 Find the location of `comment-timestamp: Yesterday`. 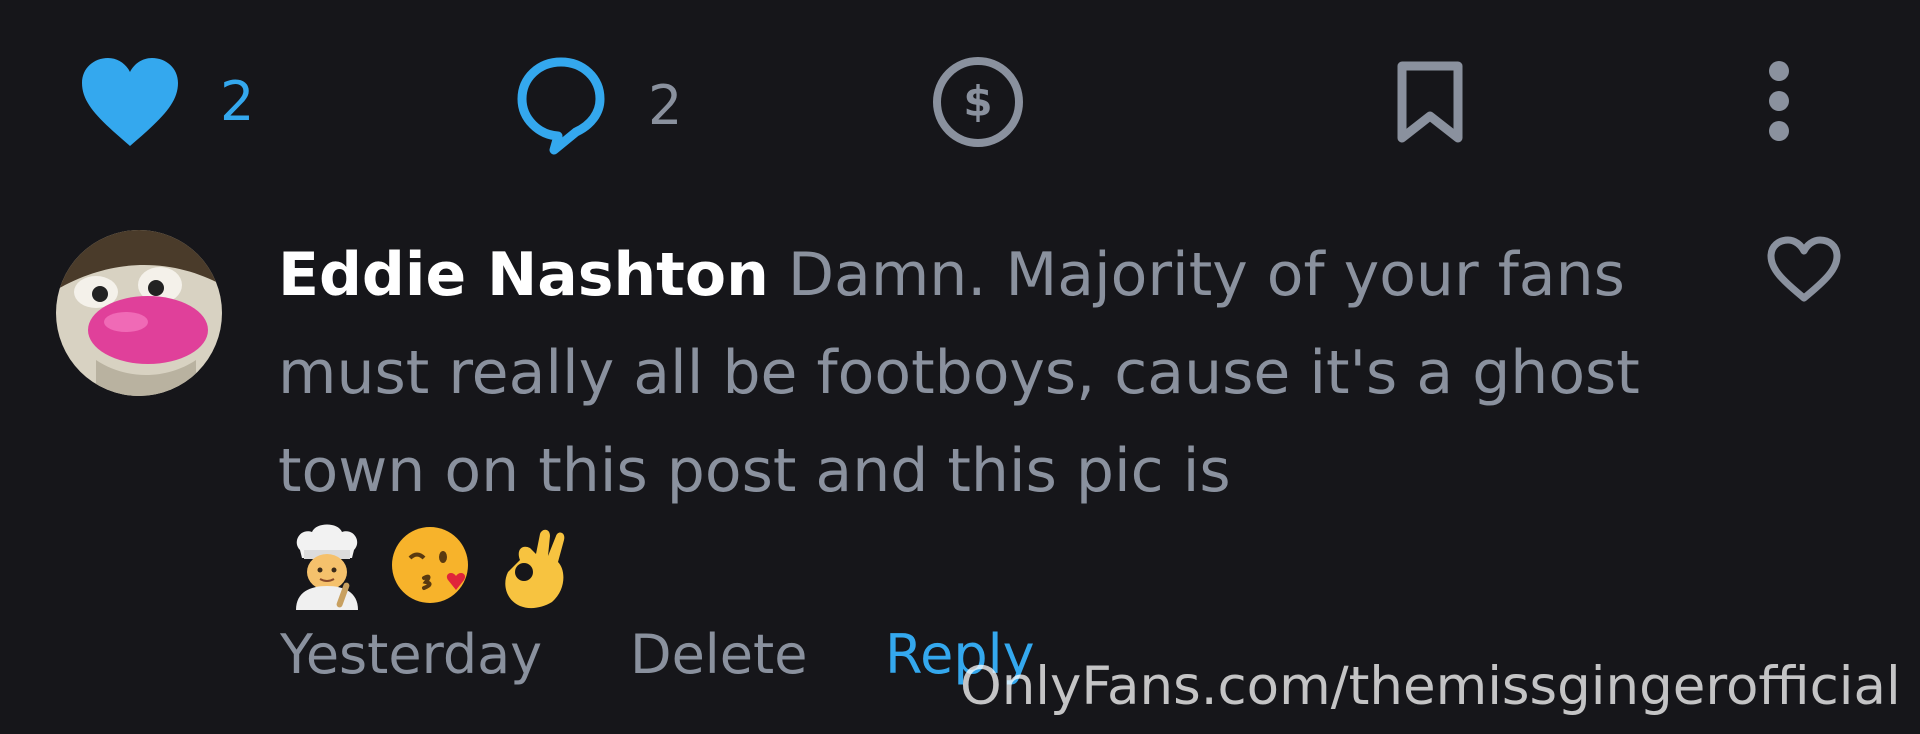

comment-timestamp: Yesterday is located at coordinates (411, 654).